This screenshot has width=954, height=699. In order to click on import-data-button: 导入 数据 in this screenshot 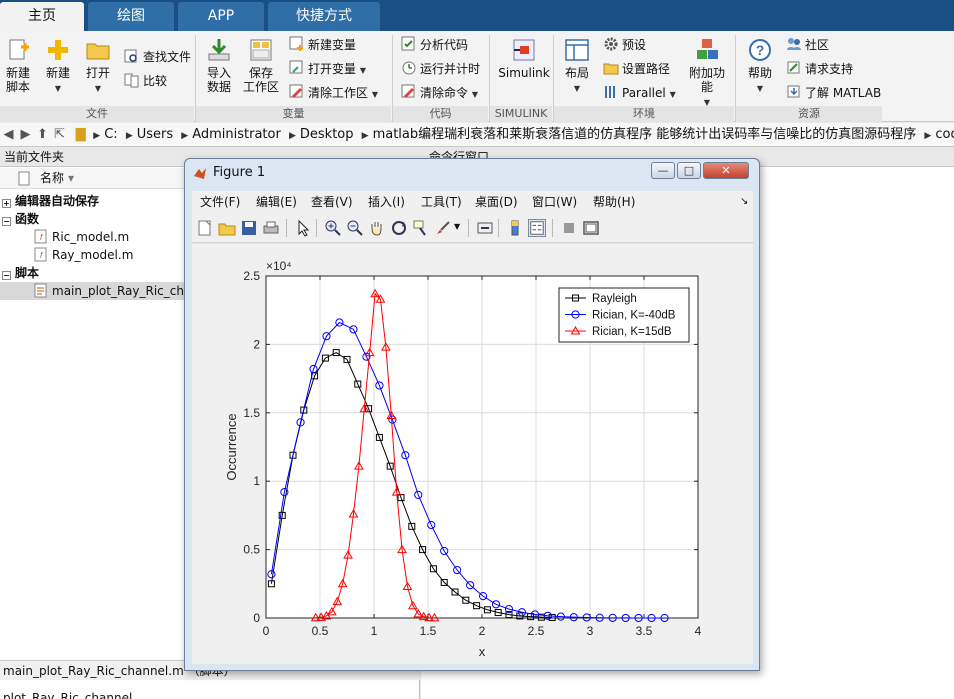, I will do `click(219, 65)`.